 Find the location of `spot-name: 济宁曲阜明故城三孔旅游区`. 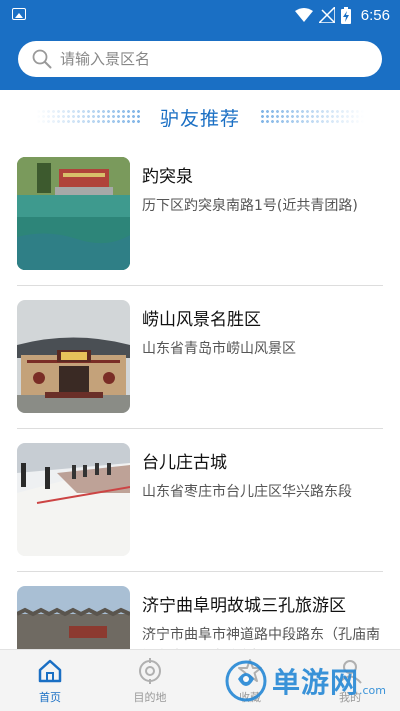

spot-name: 济宁曲阜明故城三孔旅游区 is located at coordinates (244, 606).